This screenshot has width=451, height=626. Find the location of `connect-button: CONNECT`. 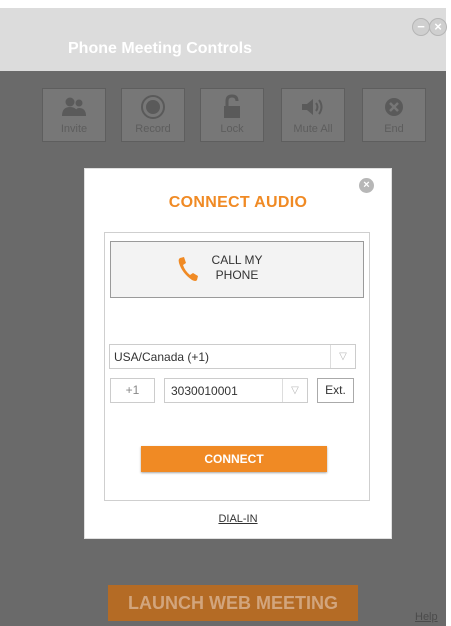

connect-button: CONNECT is located at coordinates (234, 459).